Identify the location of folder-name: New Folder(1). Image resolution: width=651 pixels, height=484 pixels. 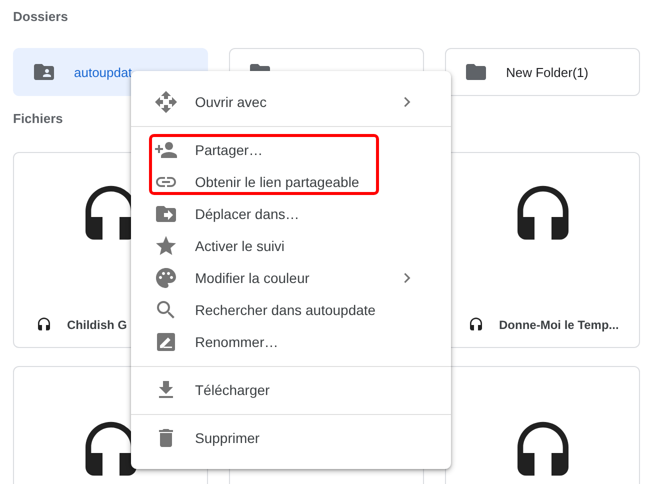
(547, 72).